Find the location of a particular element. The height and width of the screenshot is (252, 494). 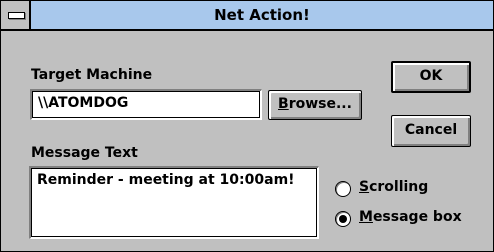

message-text-label: Message Text is located at coordinates (84, 153).